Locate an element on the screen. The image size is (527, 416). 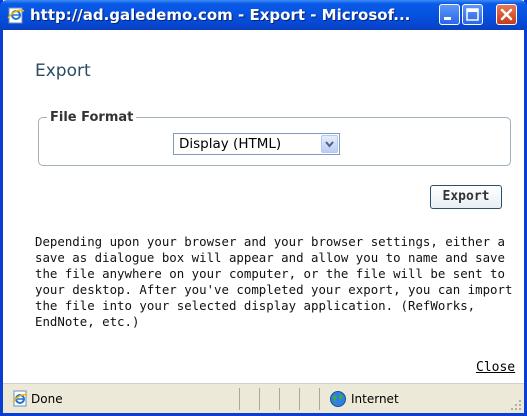
minimize-button is located at coordinates (449, 14).